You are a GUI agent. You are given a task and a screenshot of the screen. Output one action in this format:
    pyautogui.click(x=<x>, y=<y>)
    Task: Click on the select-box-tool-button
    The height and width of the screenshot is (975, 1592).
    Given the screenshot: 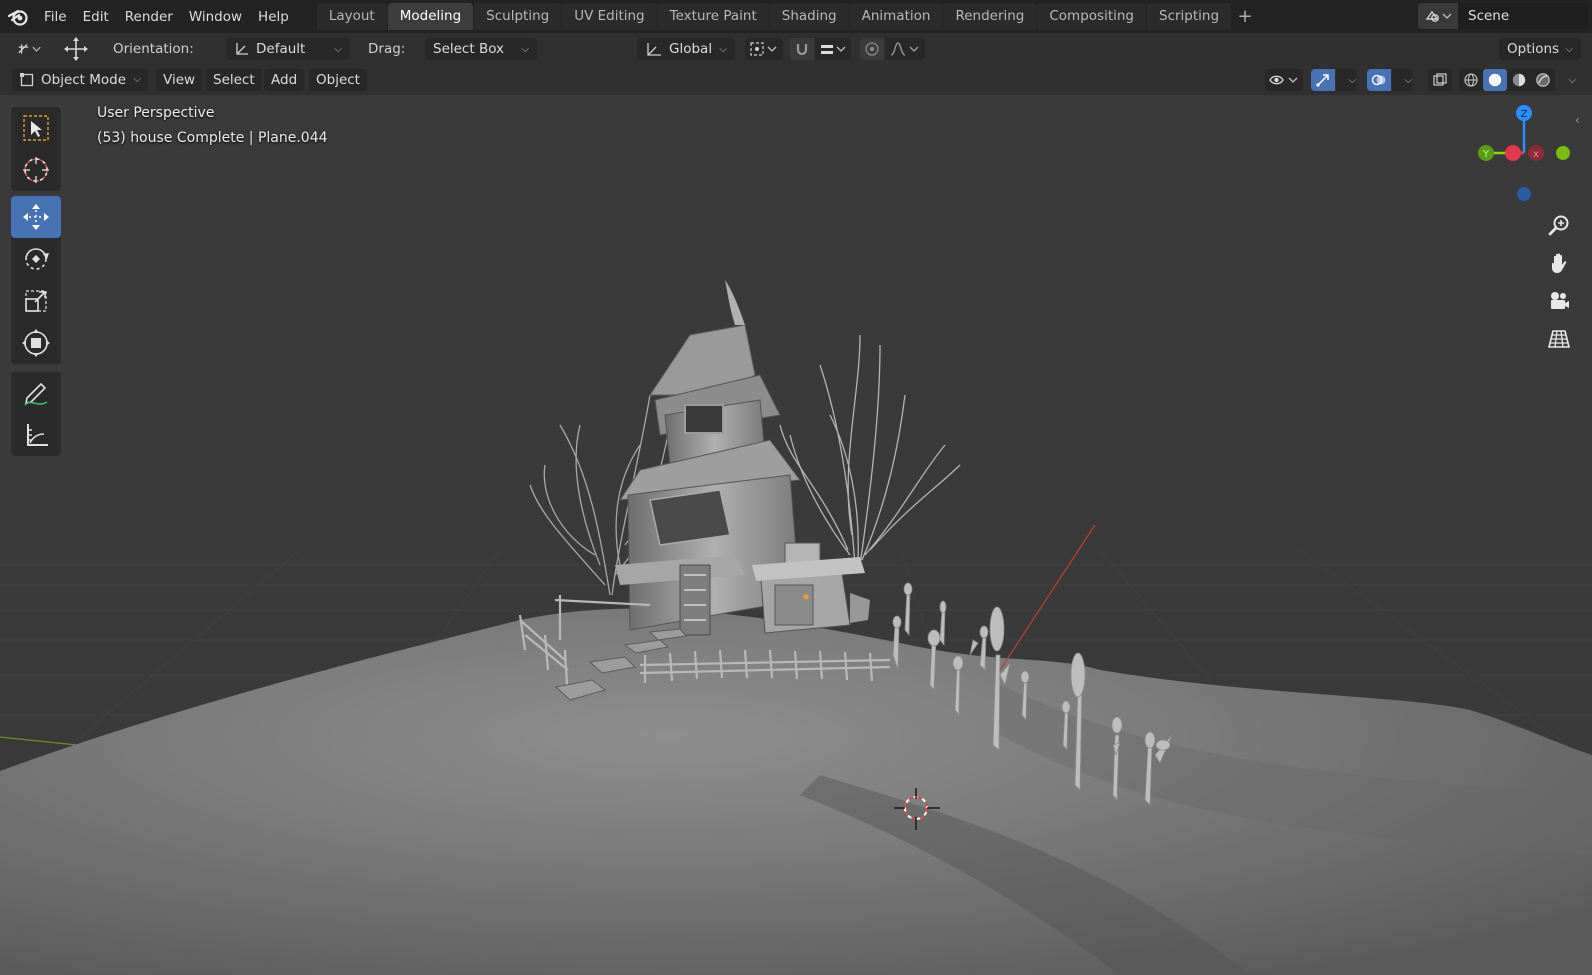 What is the action you would take?
    pyautogui.click(x=36, y=128)
    